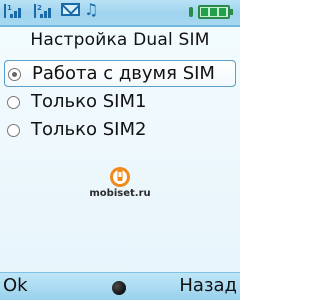 This screenshot has width=320, height=300. What do you see at coordinates (211, 12) in the screenshot?
I see `battery-icon` at bounding box center [211, 12].